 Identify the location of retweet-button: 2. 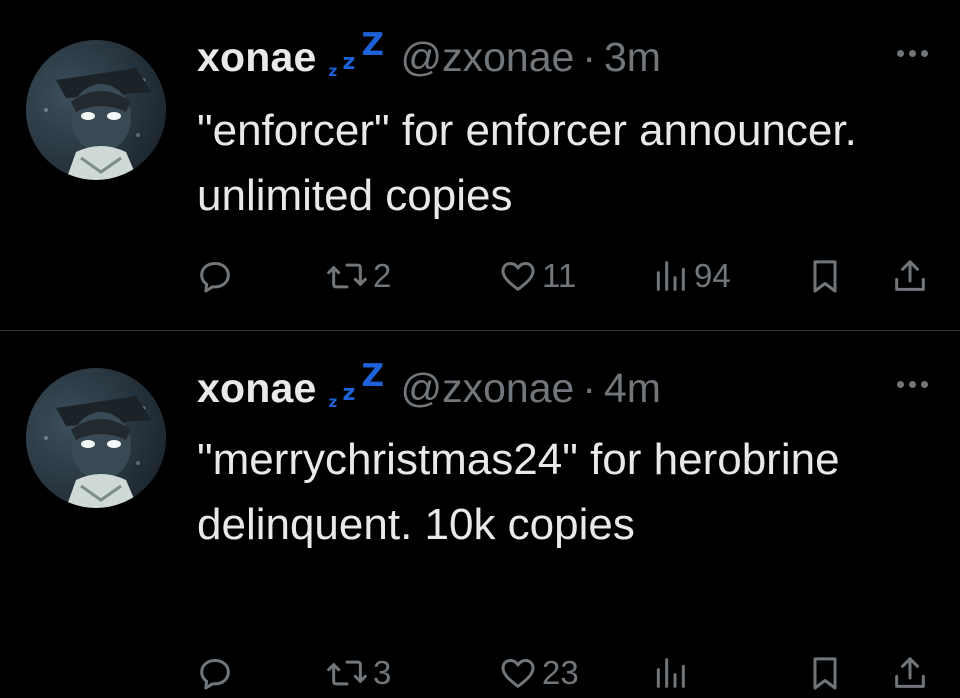
(358, 276).